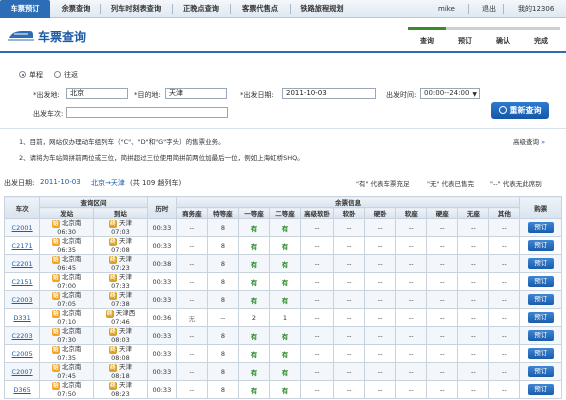  Describe the element at coordinates (125, 367) in the screenshot. I see `arrive-station: 天津` at that location.